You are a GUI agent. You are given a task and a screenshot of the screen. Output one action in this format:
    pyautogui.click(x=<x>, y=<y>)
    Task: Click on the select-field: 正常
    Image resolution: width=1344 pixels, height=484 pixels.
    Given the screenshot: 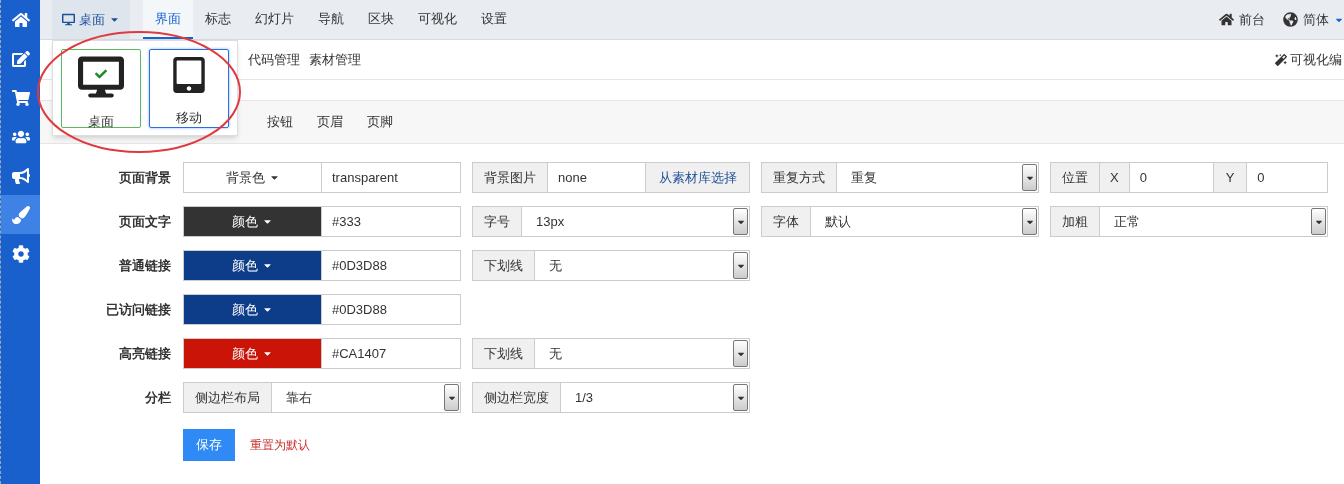 What is the action you would take?
    pyautogui.click(x=1214, y=221)
    